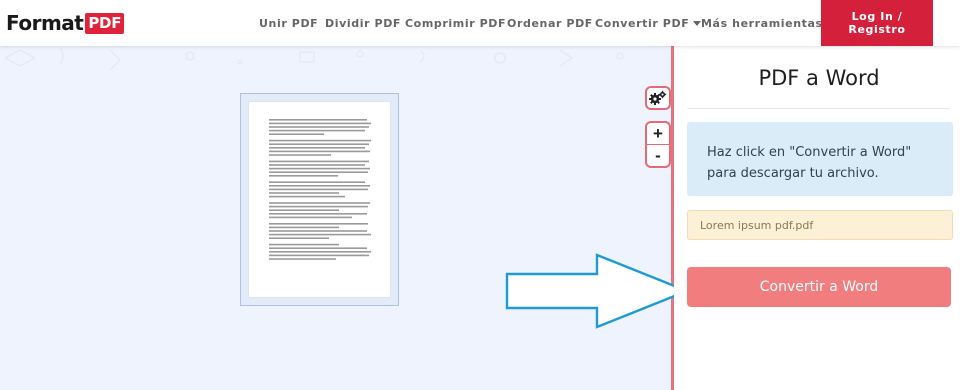  What do you see at coordinates (819, 287) in the screenshot?
I see `convert-to-word-button: Convertir a Word` at bounding box center [819, 287].